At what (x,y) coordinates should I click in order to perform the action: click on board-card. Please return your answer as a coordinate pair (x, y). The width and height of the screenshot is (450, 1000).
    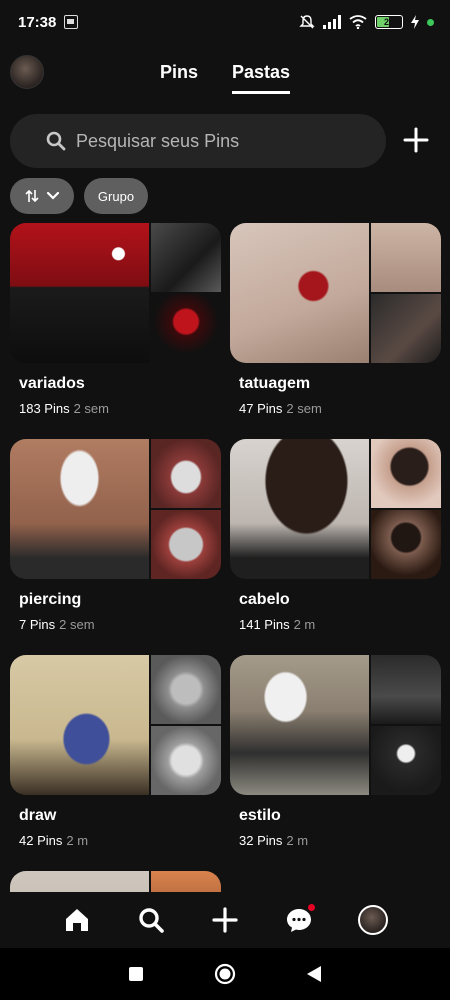
    Looking at the image, I should click on (115, 881).